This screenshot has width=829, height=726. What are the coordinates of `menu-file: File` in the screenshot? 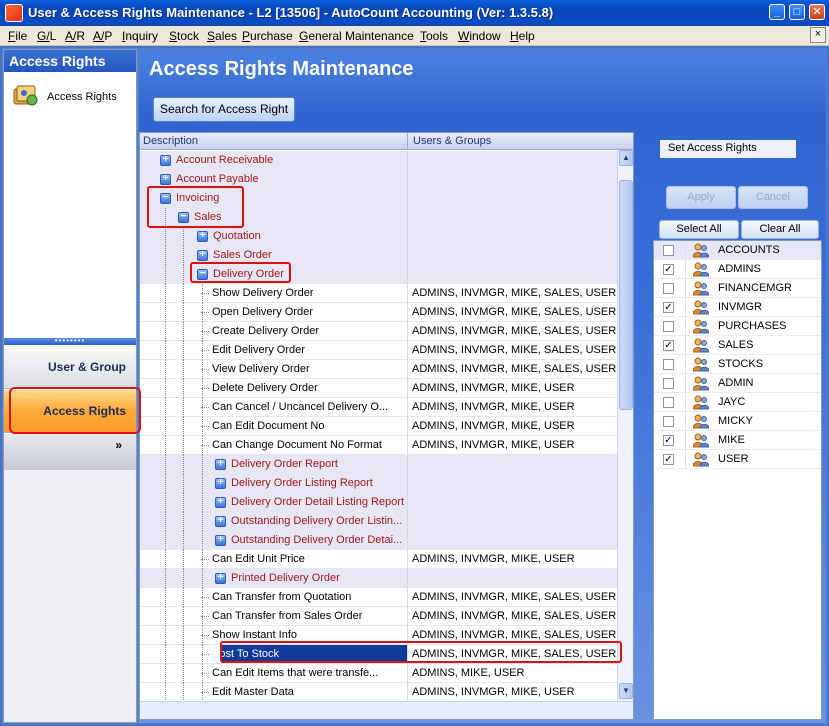 It's located at (17, 36).